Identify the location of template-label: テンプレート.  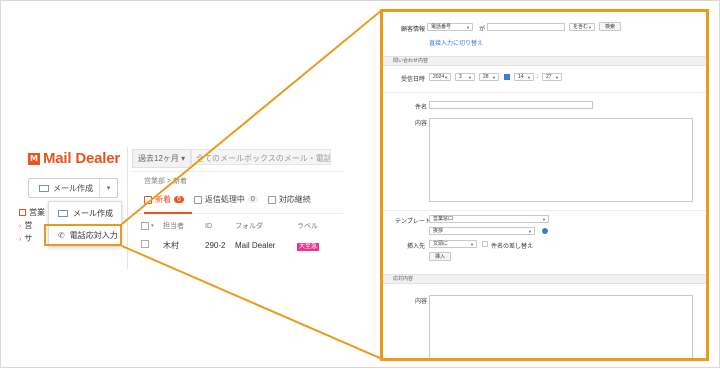
(413, 222).